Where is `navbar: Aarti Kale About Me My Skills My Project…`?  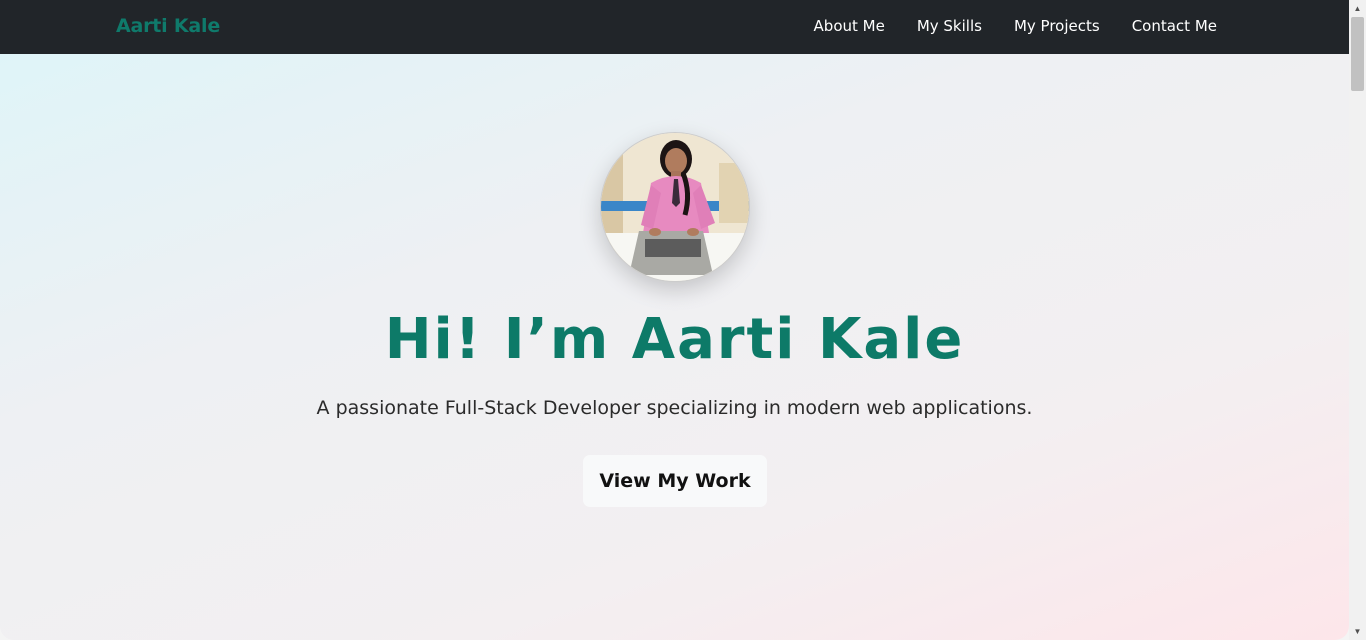
navbar: Aarti Kale About Me My Skills My Project… is located at coordinates (674, 27).